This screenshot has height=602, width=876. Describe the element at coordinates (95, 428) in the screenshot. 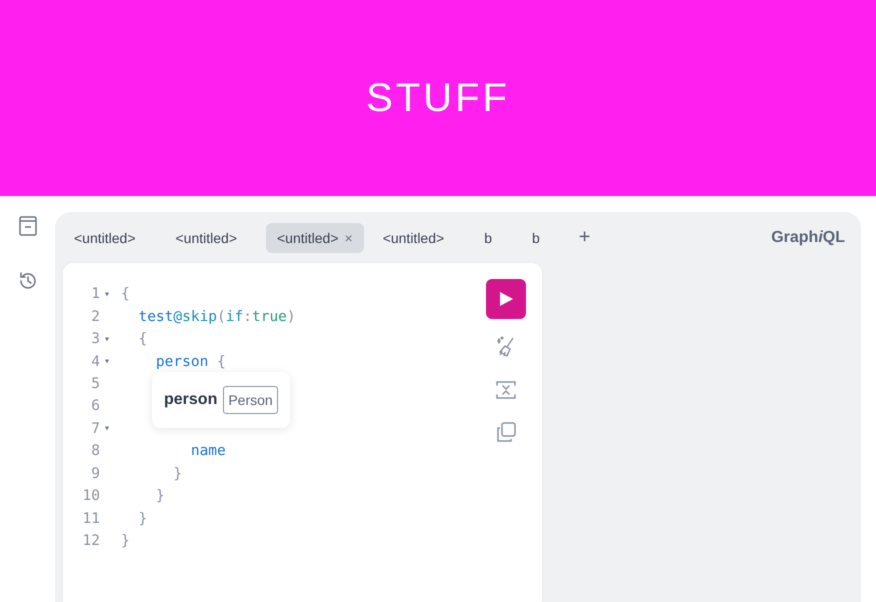

I see `line-number: 7` at that location.